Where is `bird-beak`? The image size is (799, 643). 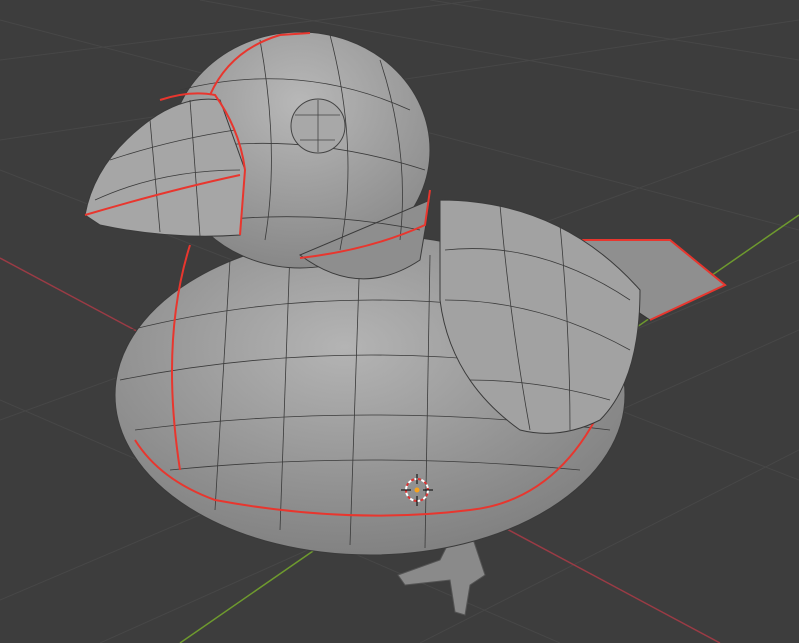 bird-beak is located at coordinates (165, 167).